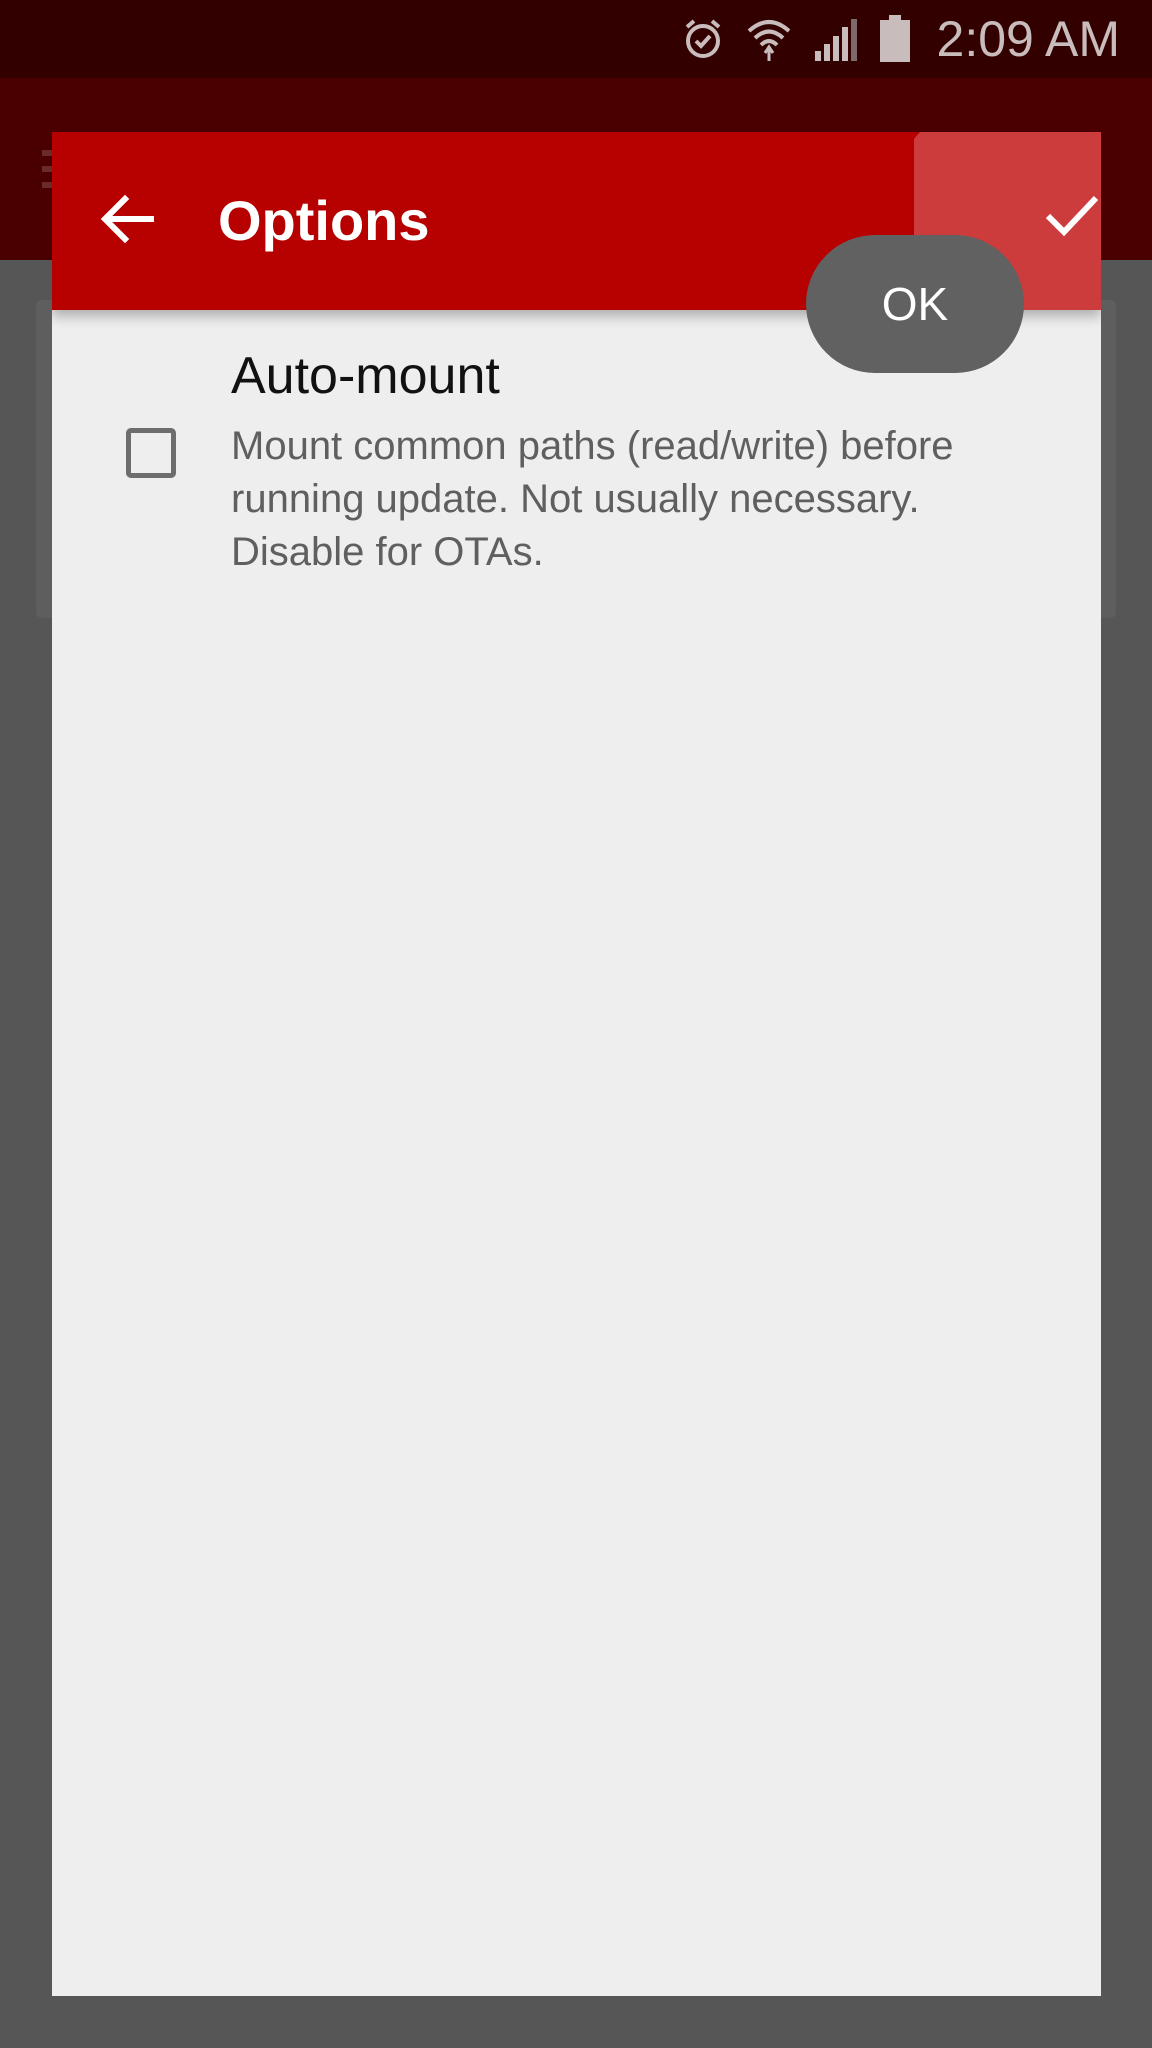 Image resolution: width=1152 pixels, height=2048 pixels. What do you see at coordinates (703, 39) in the screenshot?
I see `alarm-icon` at bounding box center [703, 39].